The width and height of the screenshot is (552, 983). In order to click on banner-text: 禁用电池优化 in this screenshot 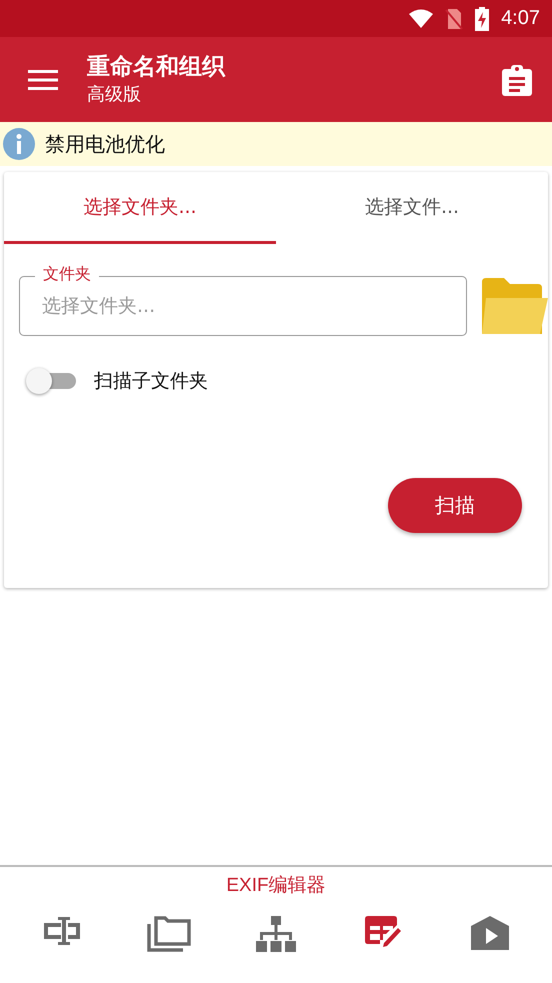, I will do `click(105, 144)`.